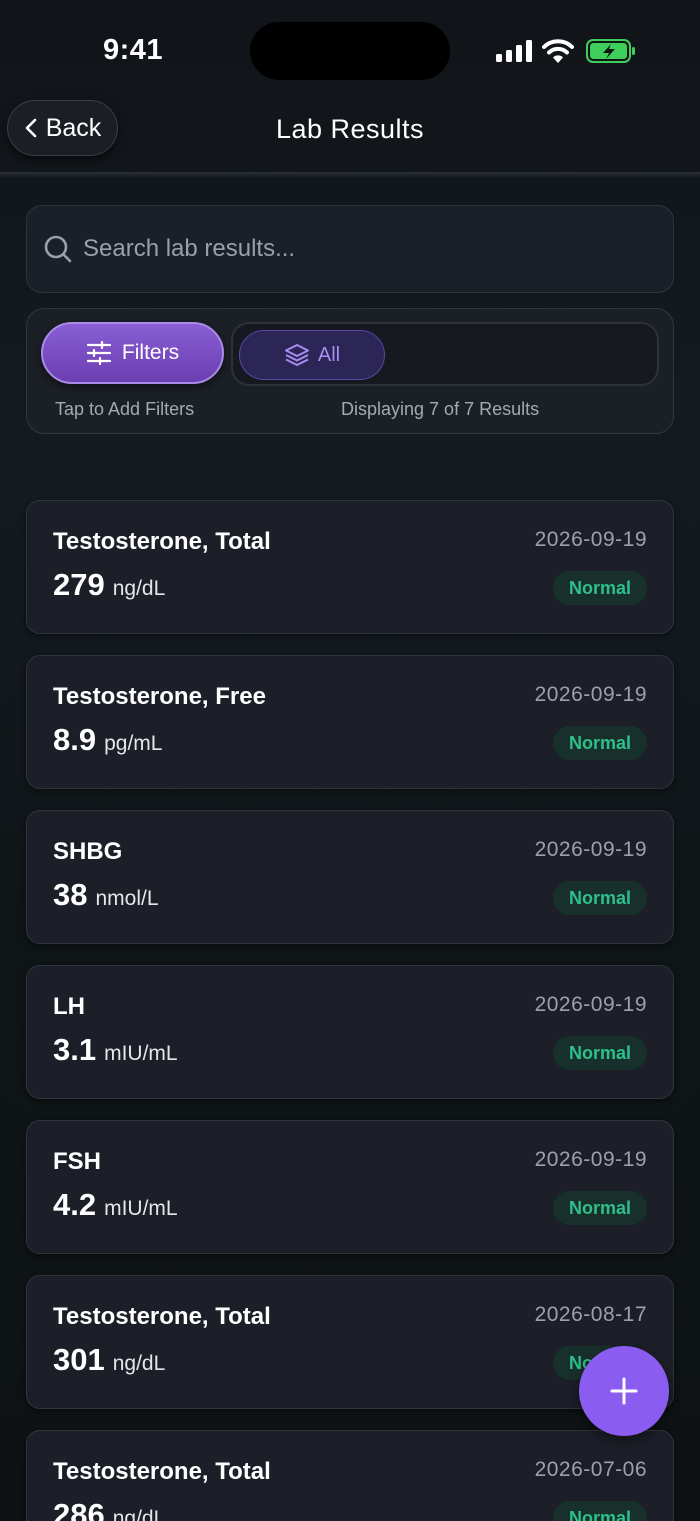 The height and width of the screenshot is (1521, 700). Describe the element at coordinates (109, 1509) in the screenshot. I see `test-value: 286 ng/dL` at that location.